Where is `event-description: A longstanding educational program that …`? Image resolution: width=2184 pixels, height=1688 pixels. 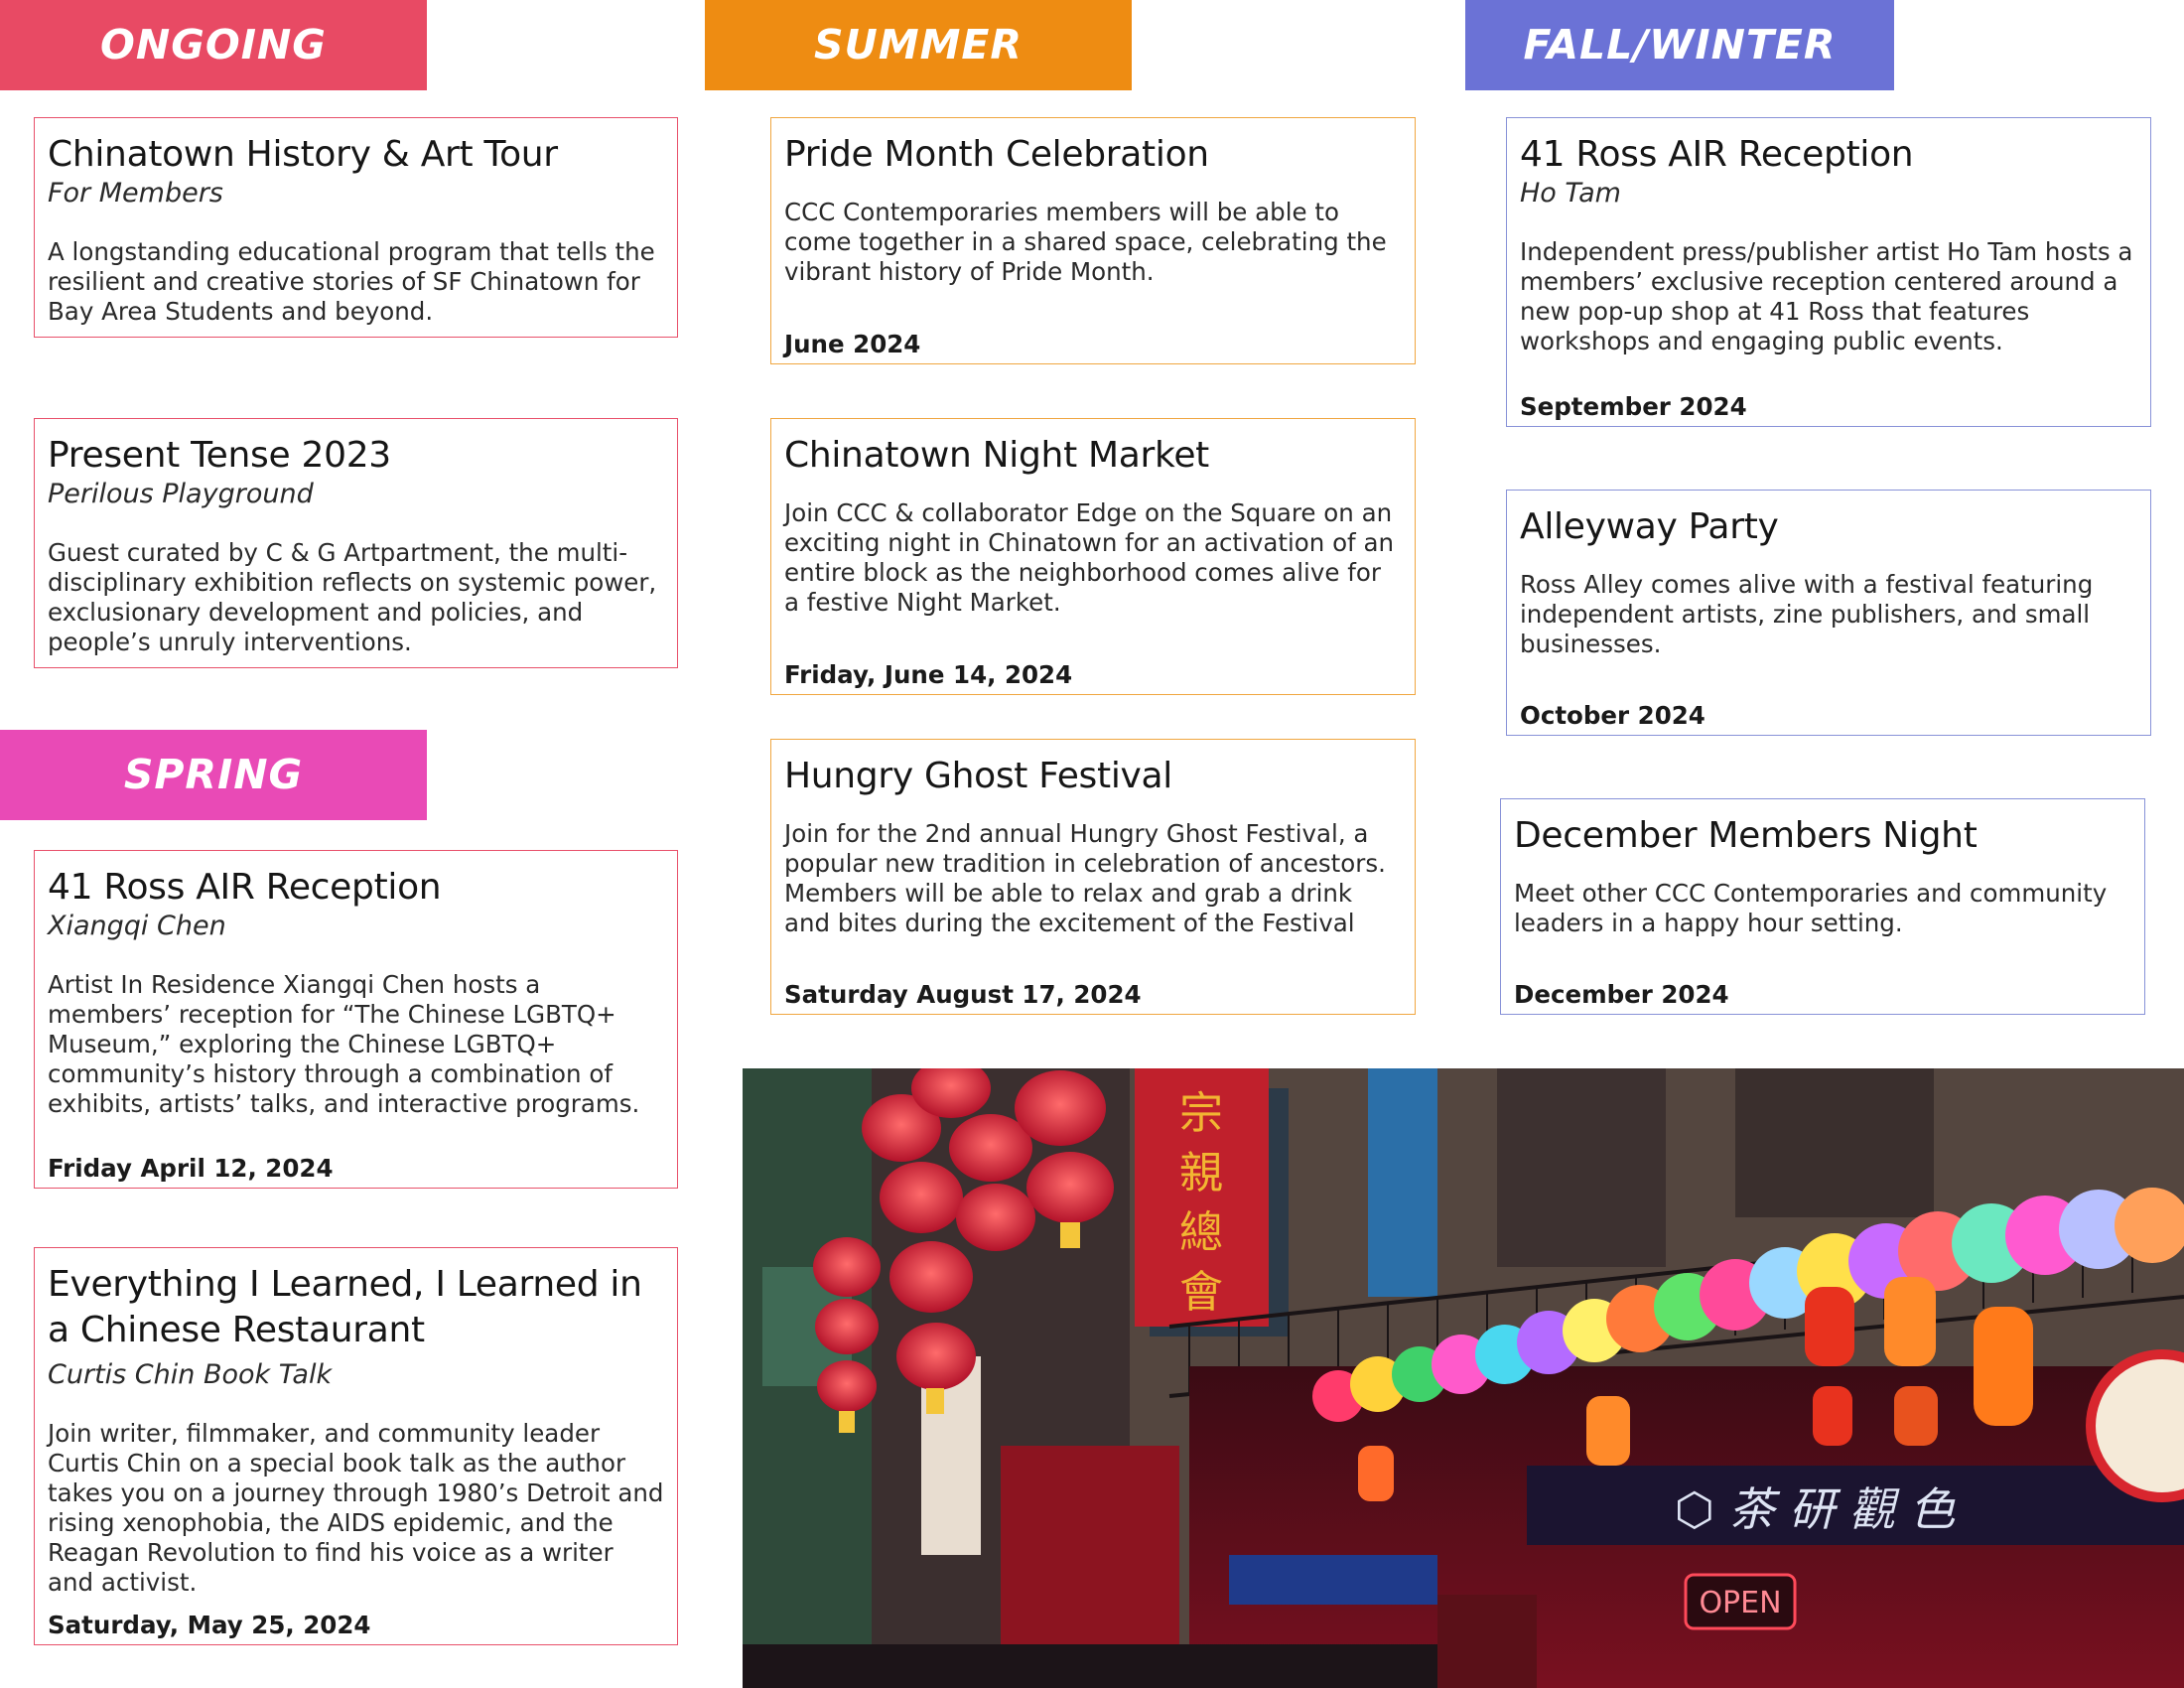 event-description: A longstanding educational program that … is located at coordinates (351, 281).